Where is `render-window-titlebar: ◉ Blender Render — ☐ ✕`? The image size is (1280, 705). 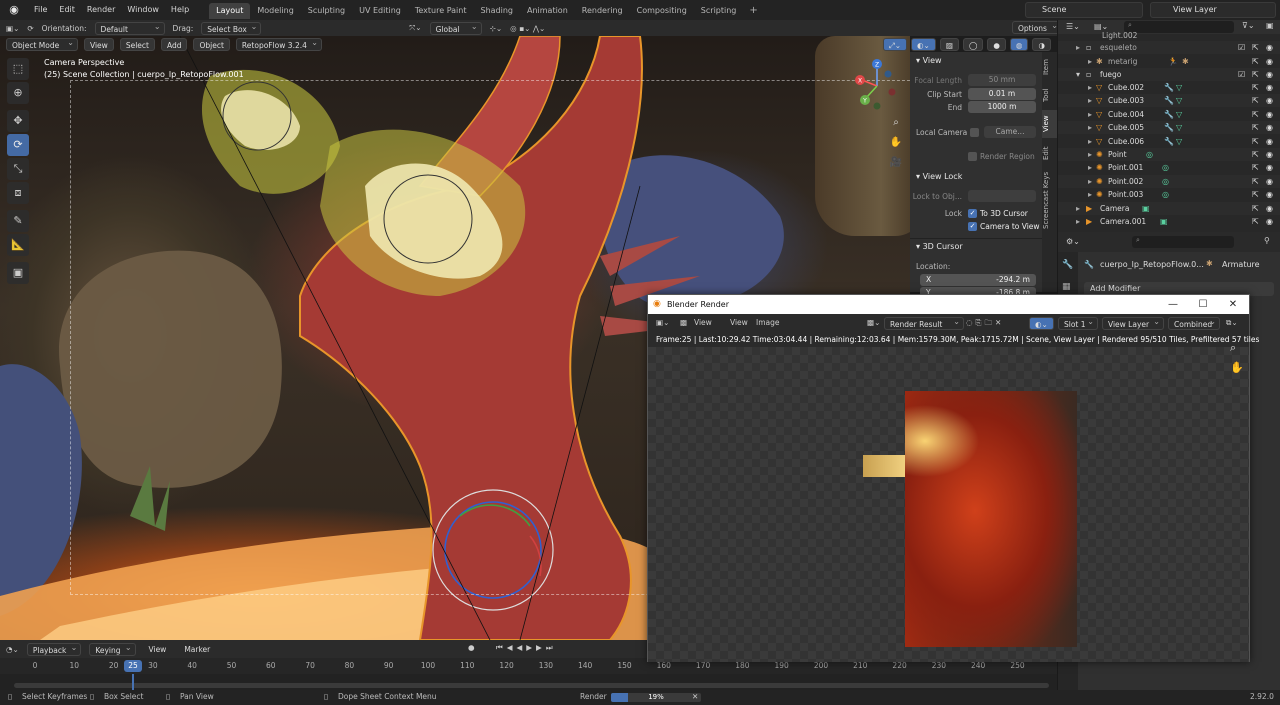 render-window-titlebar: ◉ Blender Render — ☐ ✕ is located at coordinates (948, 304).